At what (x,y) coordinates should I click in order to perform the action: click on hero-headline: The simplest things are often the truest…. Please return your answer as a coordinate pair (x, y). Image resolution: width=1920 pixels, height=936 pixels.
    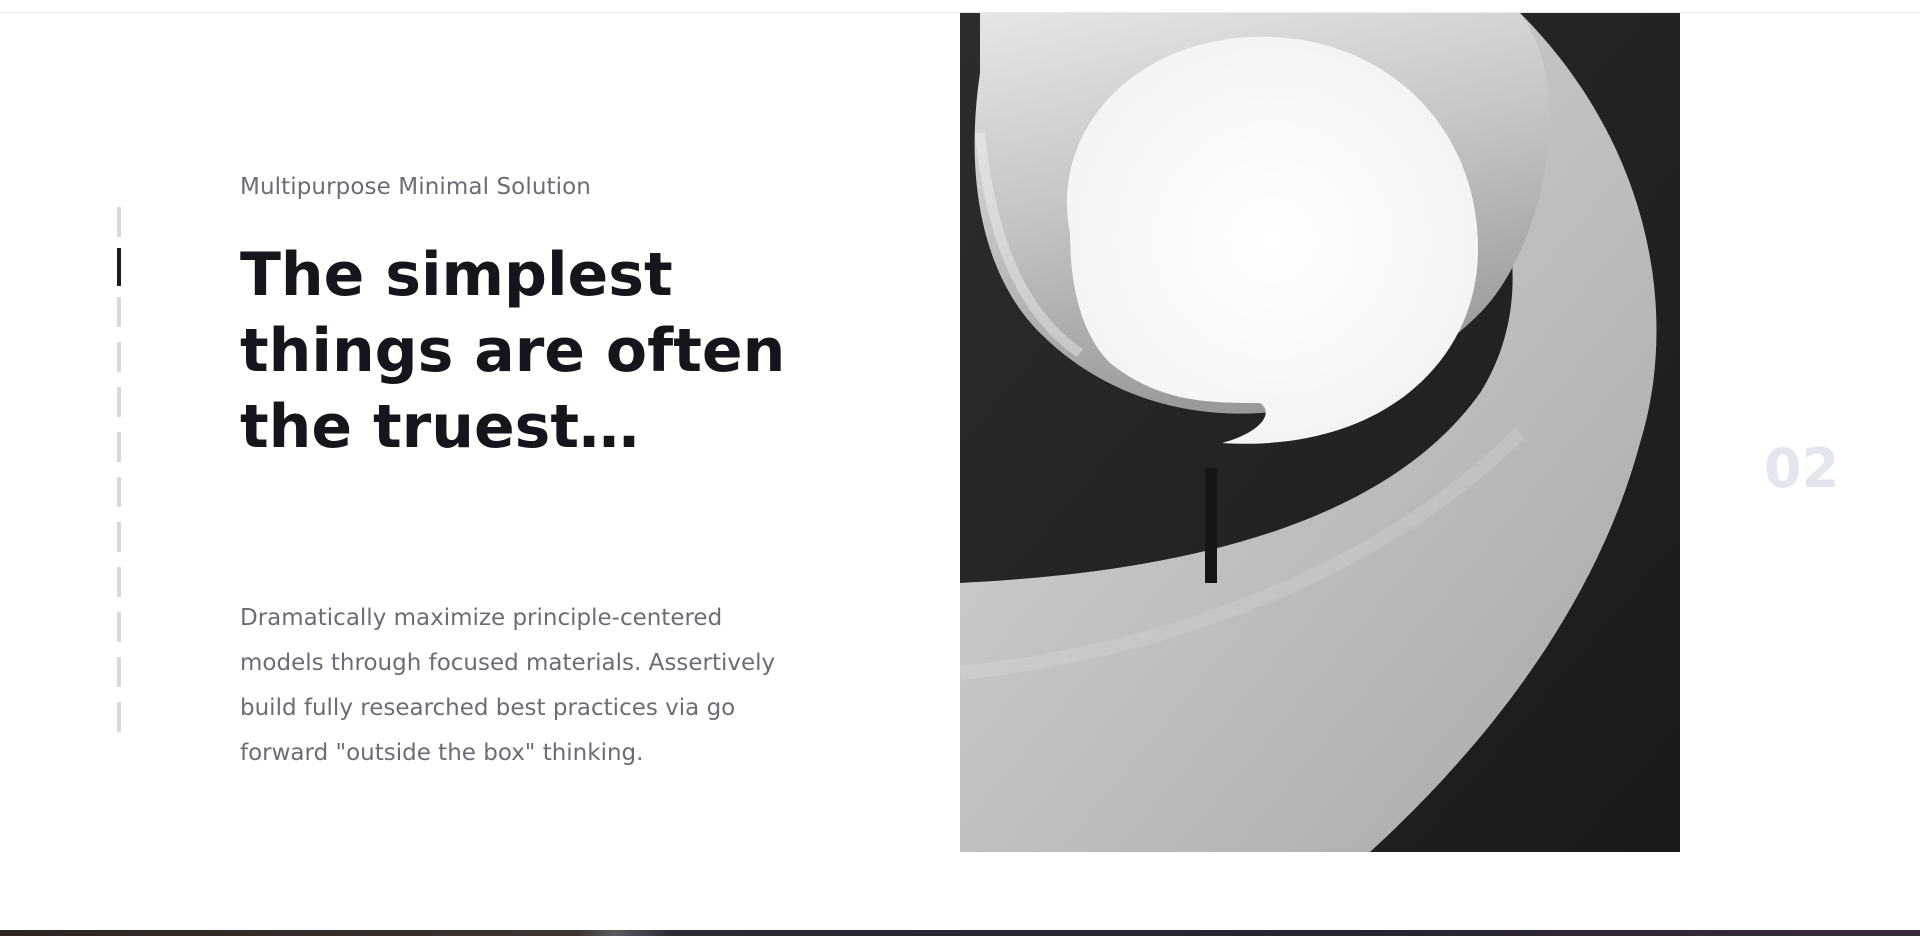
    Looking at the image, I should click on (513, 351).